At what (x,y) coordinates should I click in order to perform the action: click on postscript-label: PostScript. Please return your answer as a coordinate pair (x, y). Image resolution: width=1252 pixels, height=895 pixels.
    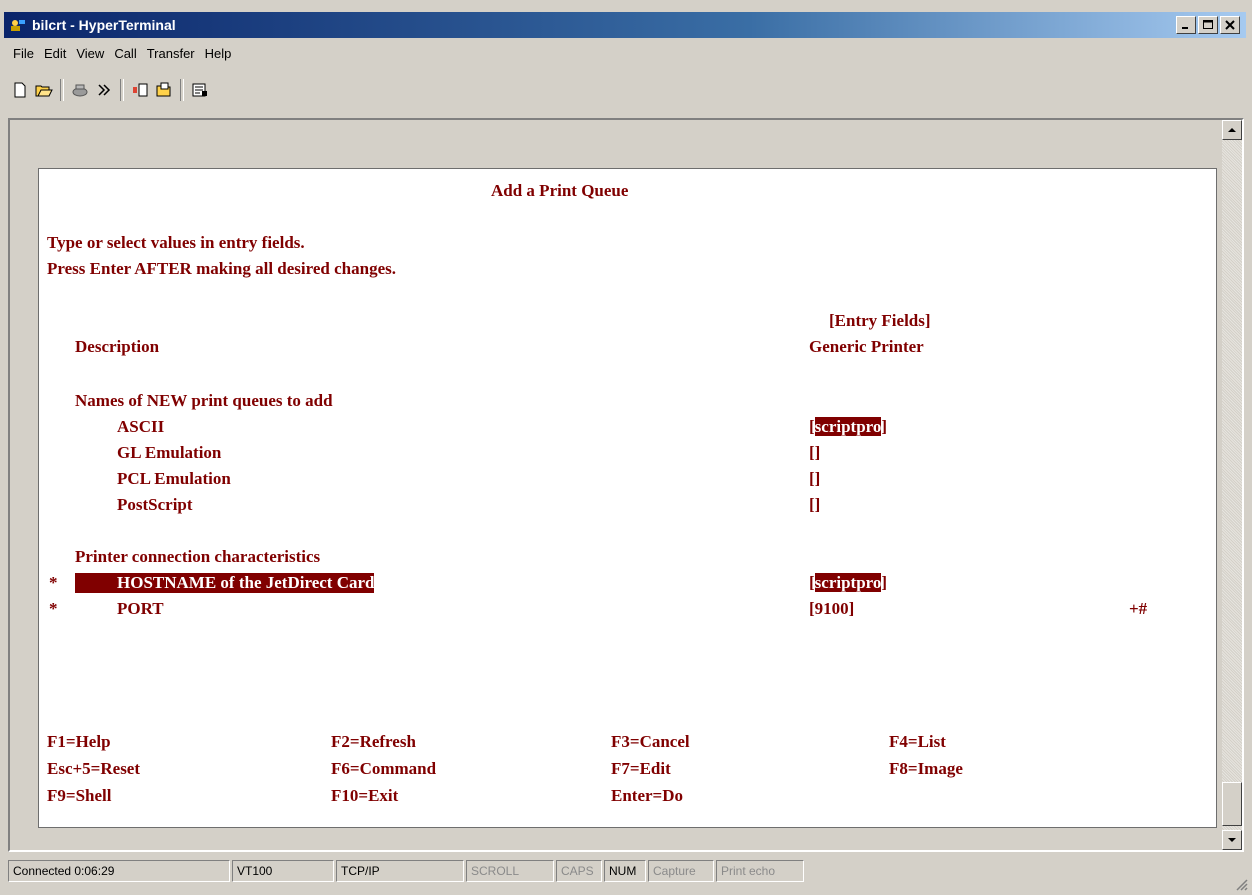
    Looking at the image, I should click on (155, 504).